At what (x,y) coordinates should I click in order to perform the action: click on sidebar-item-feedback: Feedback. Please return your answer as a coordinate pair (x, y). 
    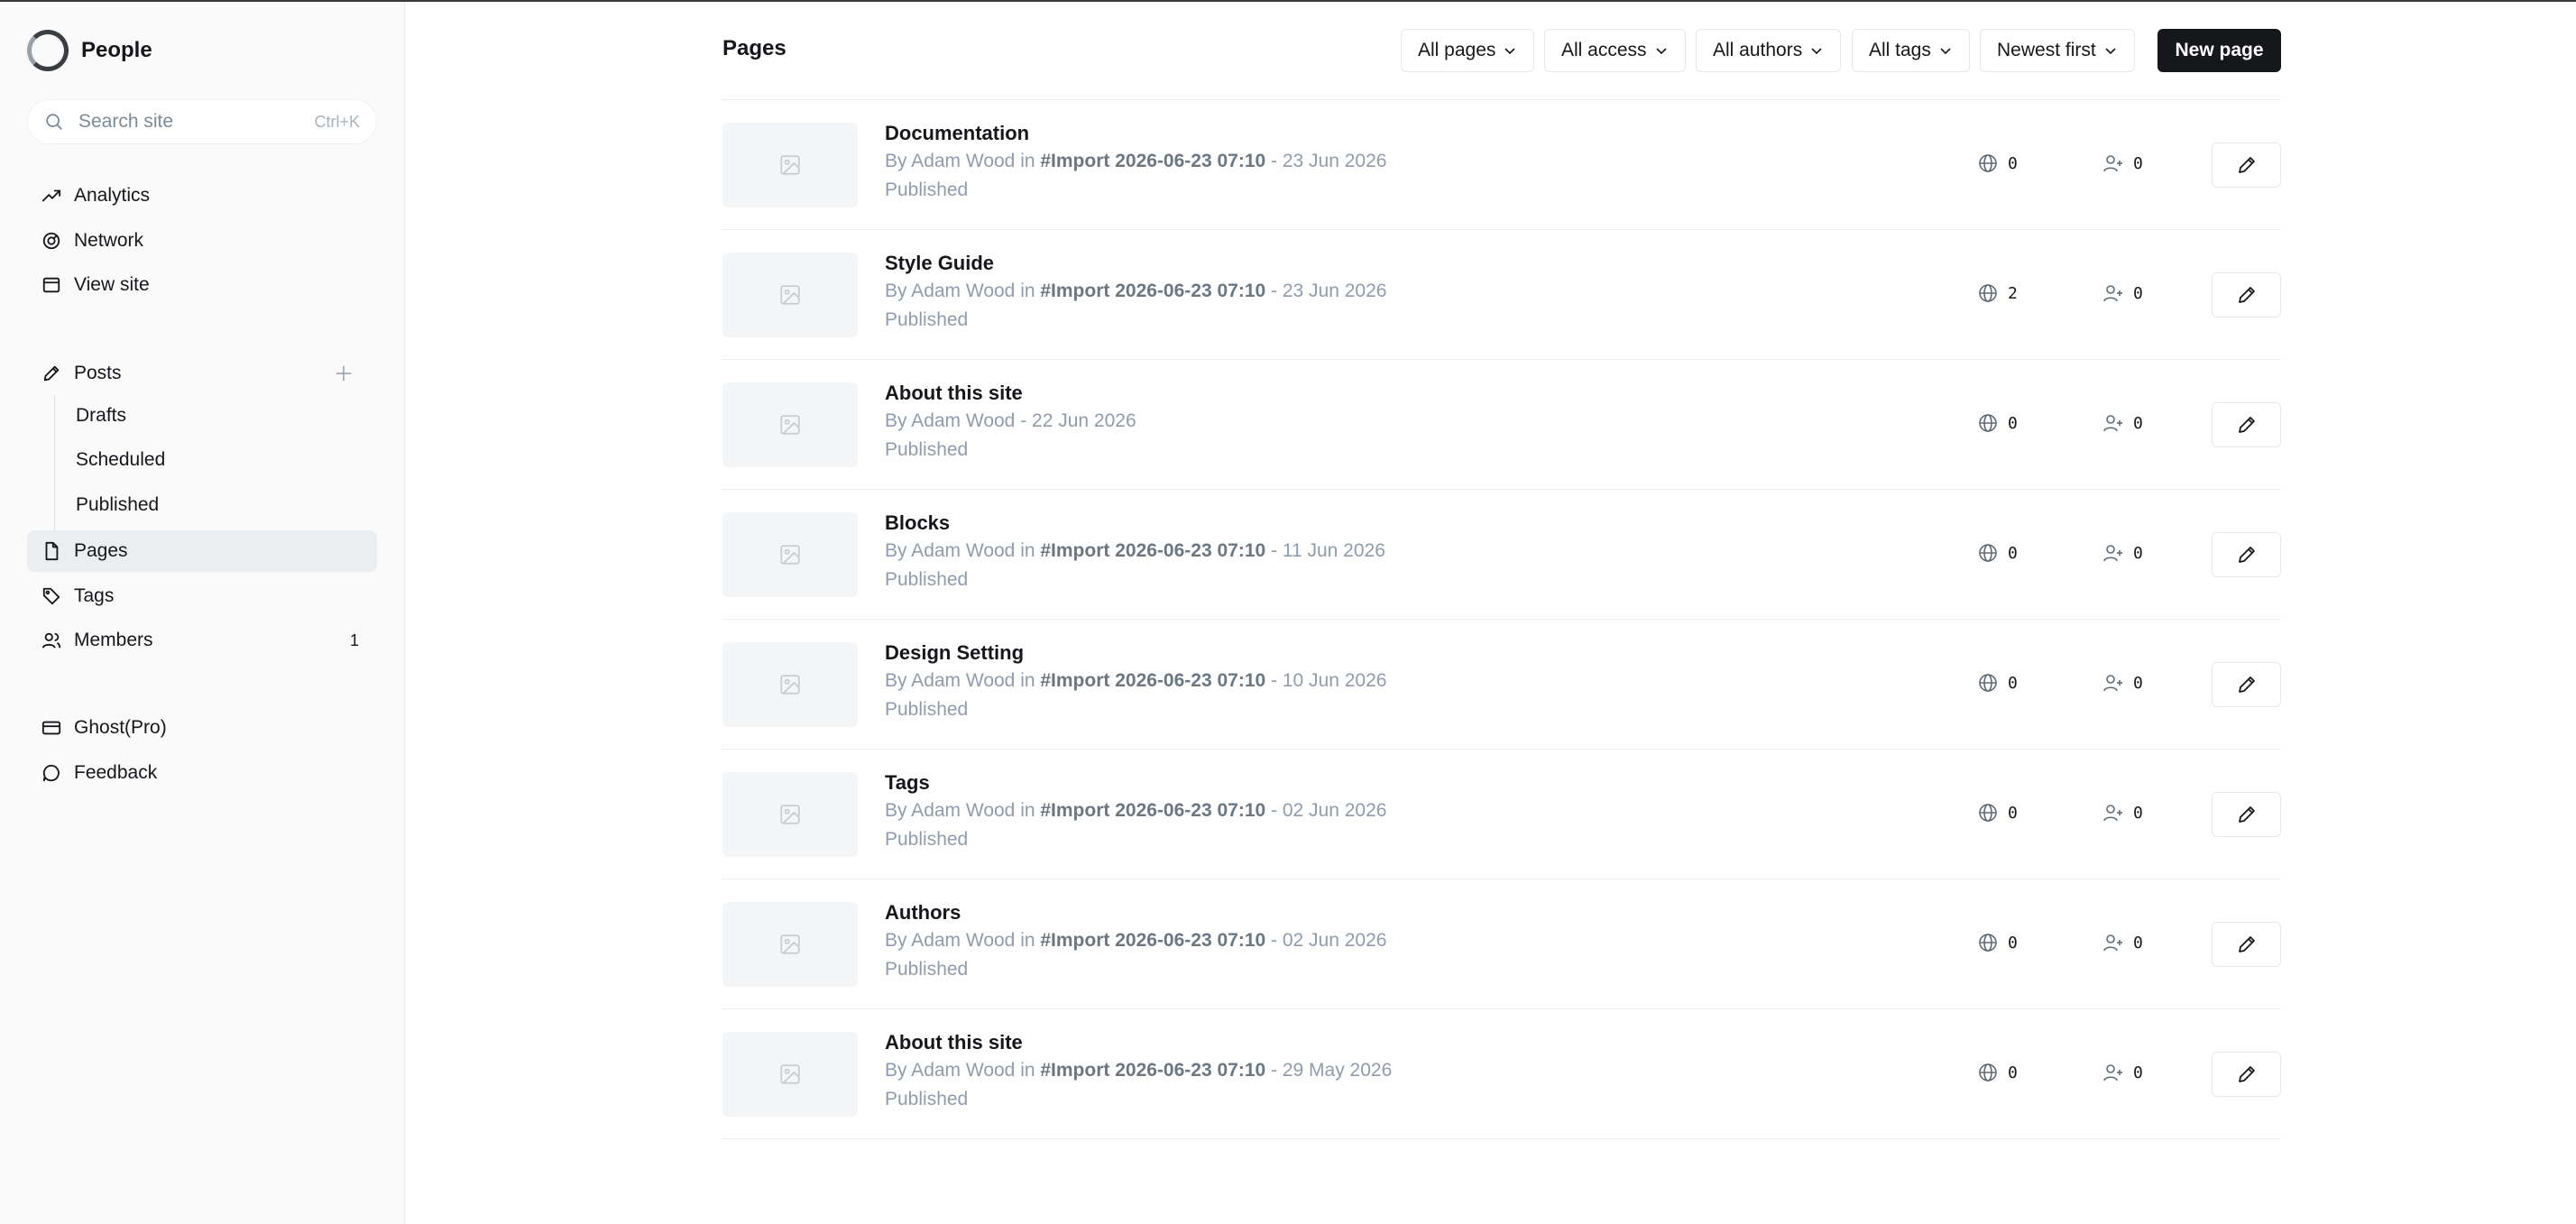
    Looking at the image, I should click on (202, 773).